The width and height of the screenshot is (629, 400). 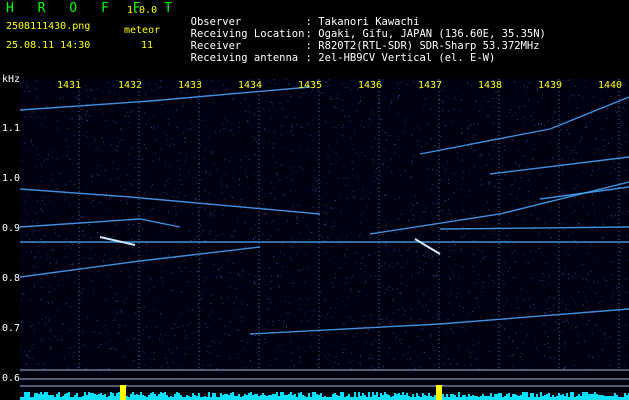 What do you see at coordinates (117, 241) in the screenshot?
I see `meteor-echo` at bounding box center [117, 241].